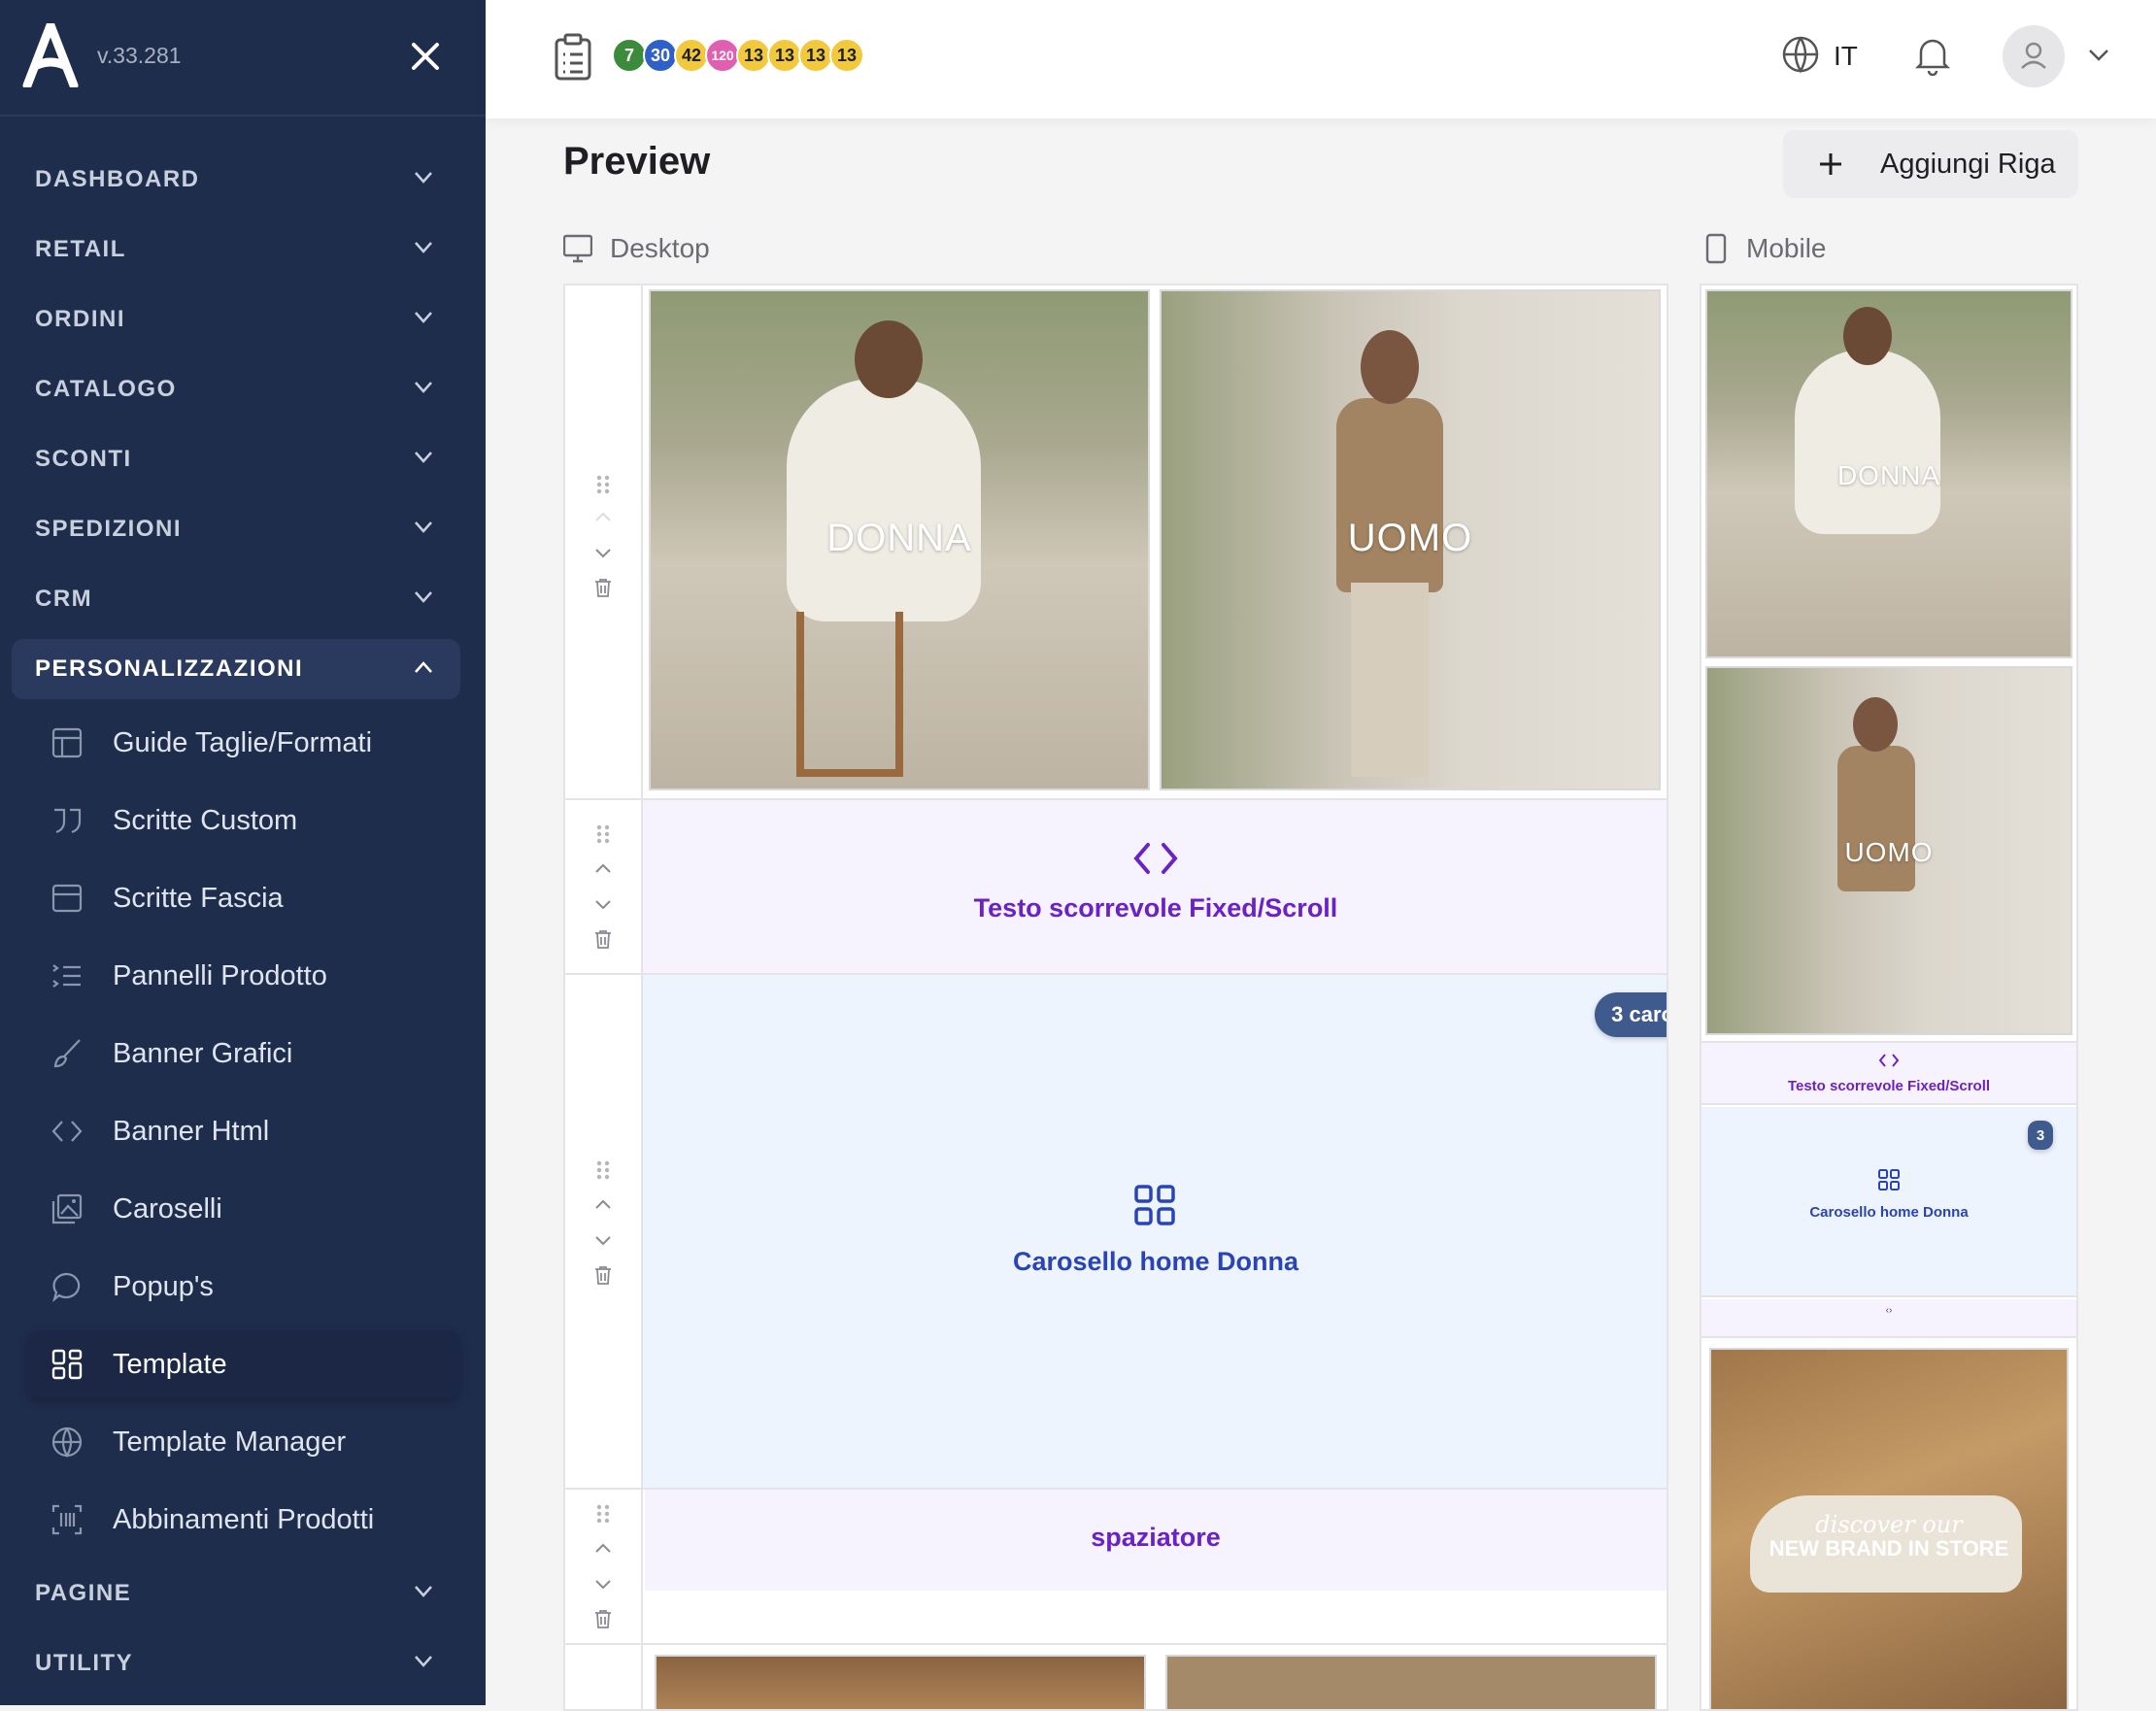 Image resolution: width=2156 pixels, height=1711 pixels. I want to click on plus-icon, so click(1831, 164).